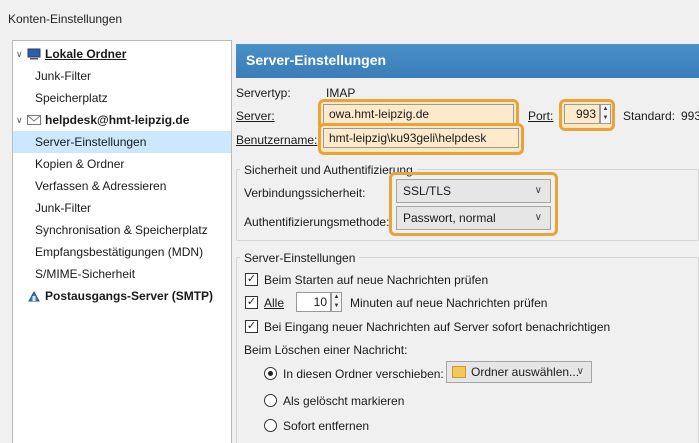 Image resolution: width=699 pixels, height=443 pixels. What do you see at coordinates (449, 218) in the screenshot?
I see `auth-method-value: Passwort, normal` at bounding box center [449, 218].